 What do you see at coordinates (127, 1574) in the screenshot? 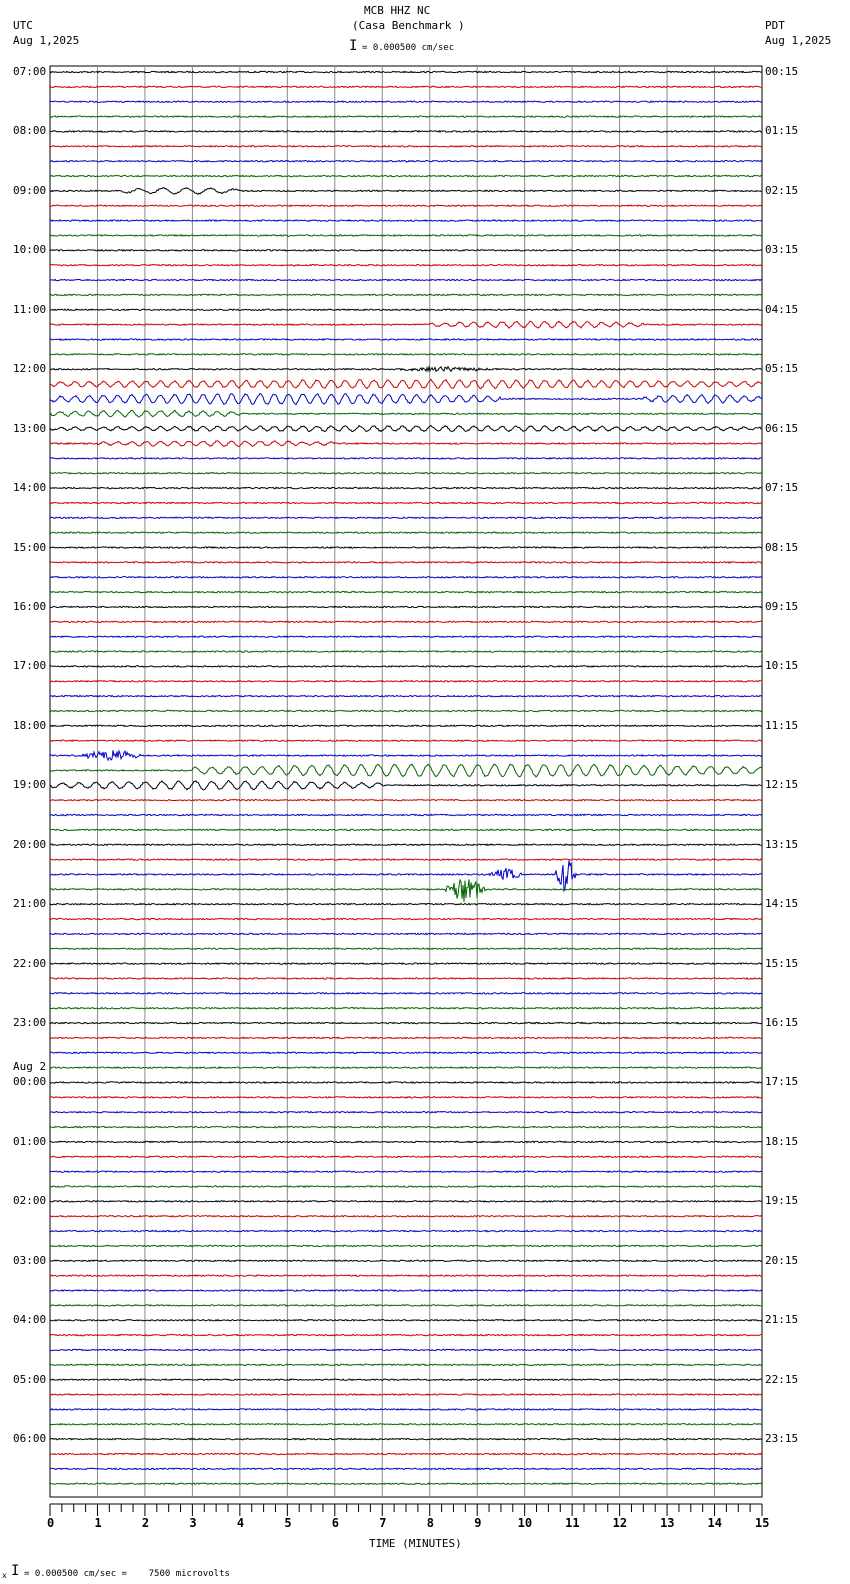
I see `footer-scale-text: = 0.000500 cm/sec = 7500 microvolts` at bounding box center [127, 1574].